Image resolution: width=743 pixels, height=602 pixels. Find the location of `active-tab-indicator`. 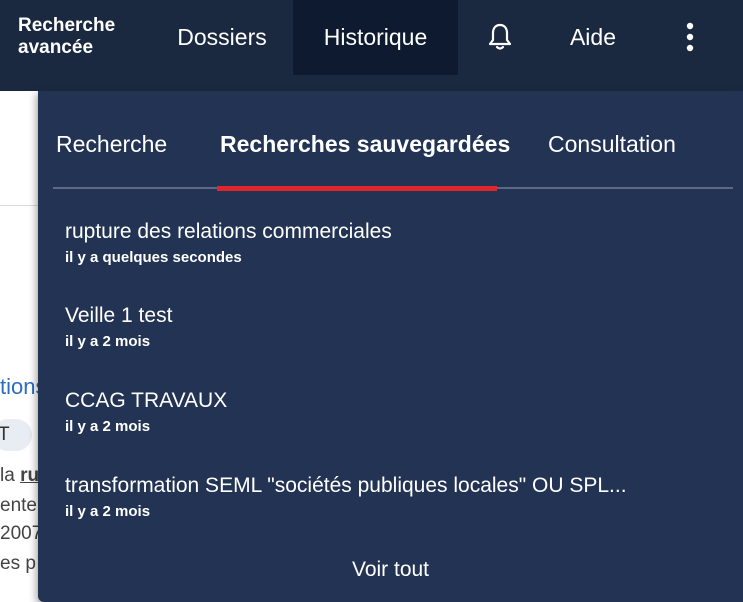

active-tab-indicator is located at coordinates (357, 188).